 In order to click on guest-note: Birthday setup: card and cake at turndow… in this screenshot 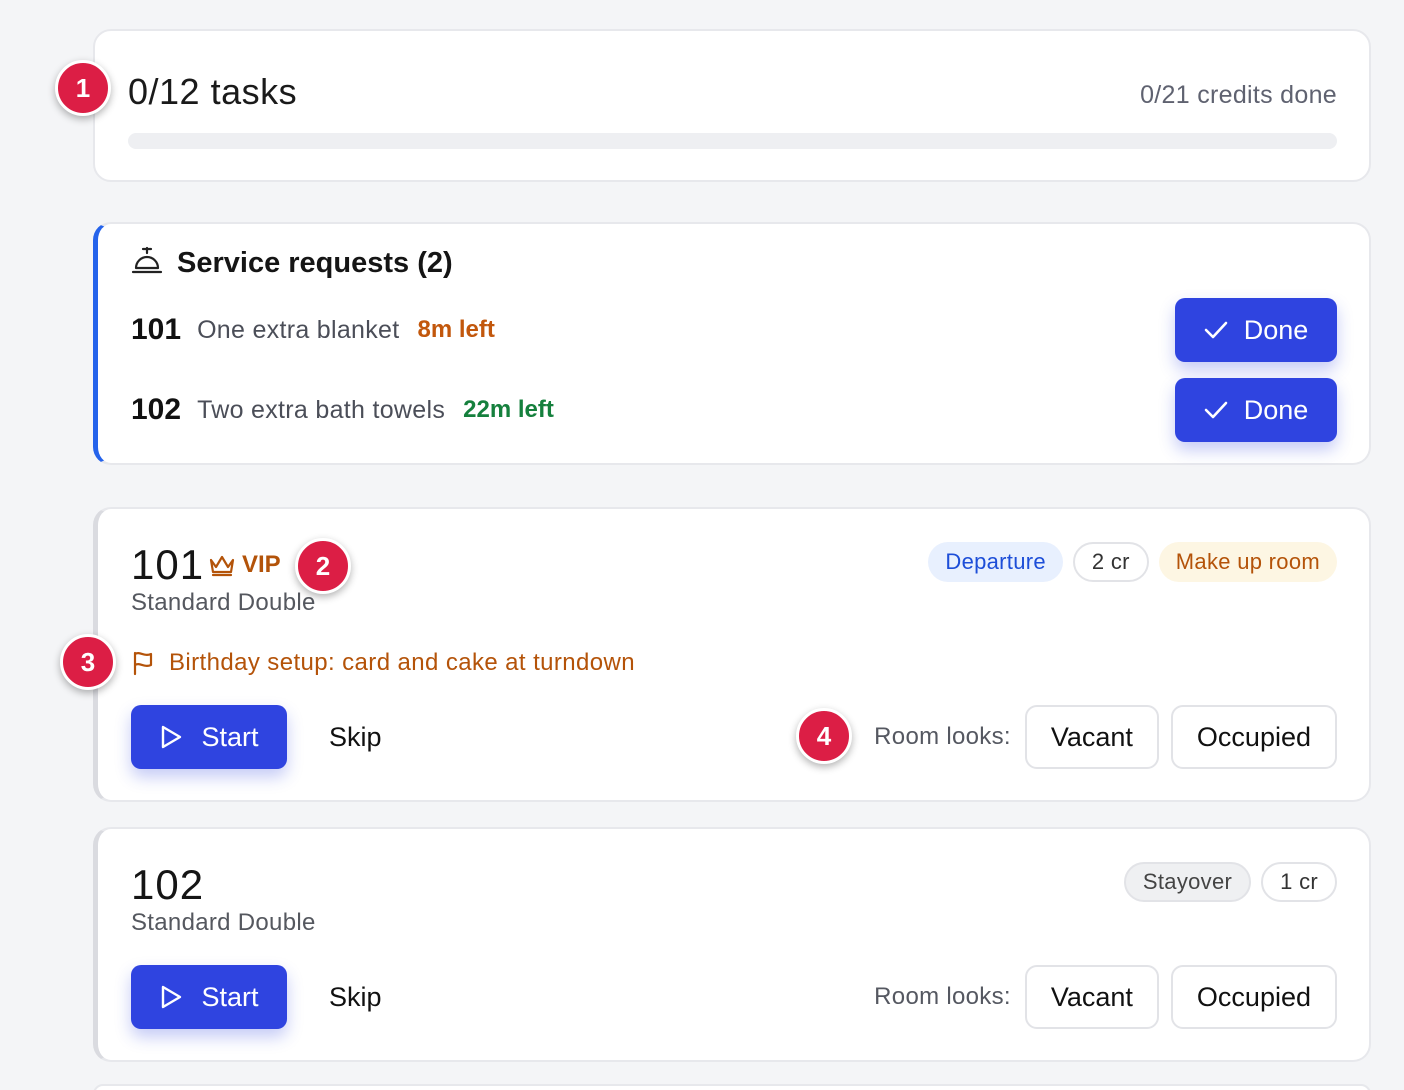, I will do `click(383, 663)`.